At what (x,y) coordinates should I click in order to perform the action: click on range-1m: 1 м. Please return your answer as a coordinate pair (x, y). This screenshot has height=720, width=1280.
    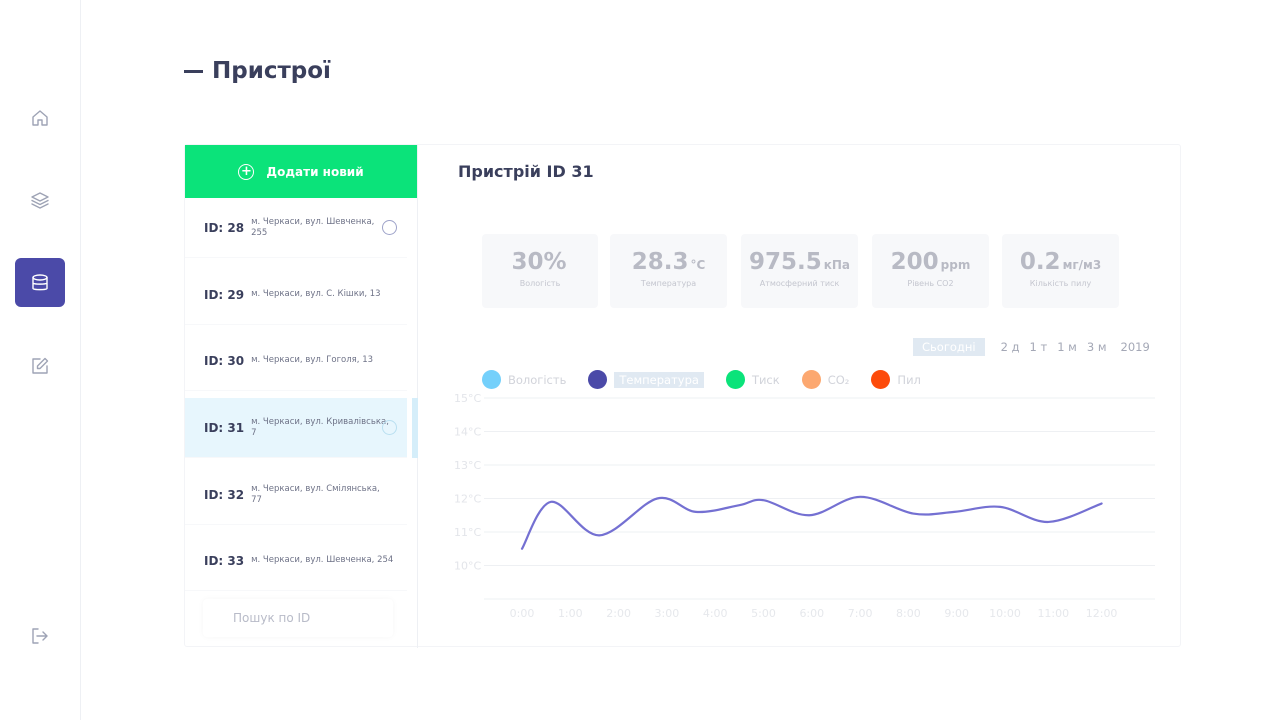
    Looking at the image, I should click on (1067, 347).